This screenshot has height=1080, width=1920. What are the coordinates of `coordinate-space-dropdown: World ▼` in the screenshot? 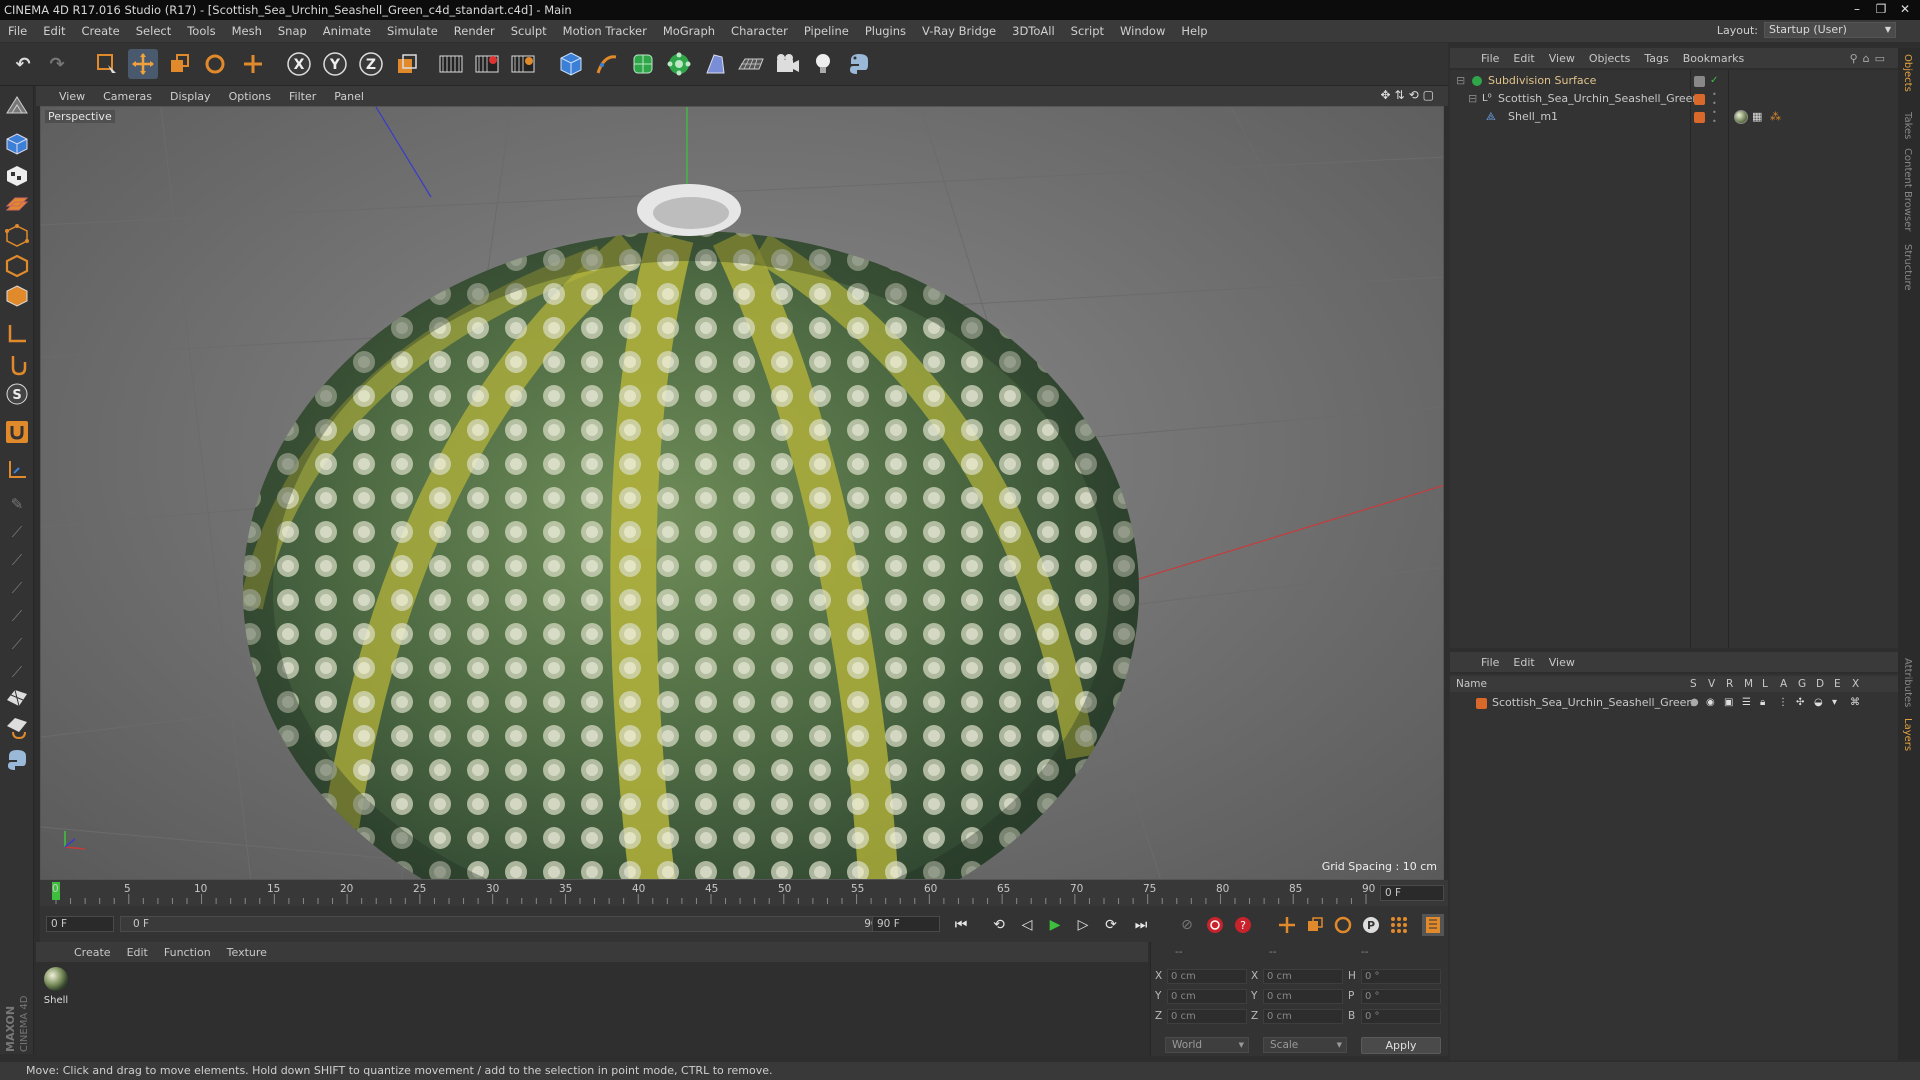 It's located at (1207, 1045).